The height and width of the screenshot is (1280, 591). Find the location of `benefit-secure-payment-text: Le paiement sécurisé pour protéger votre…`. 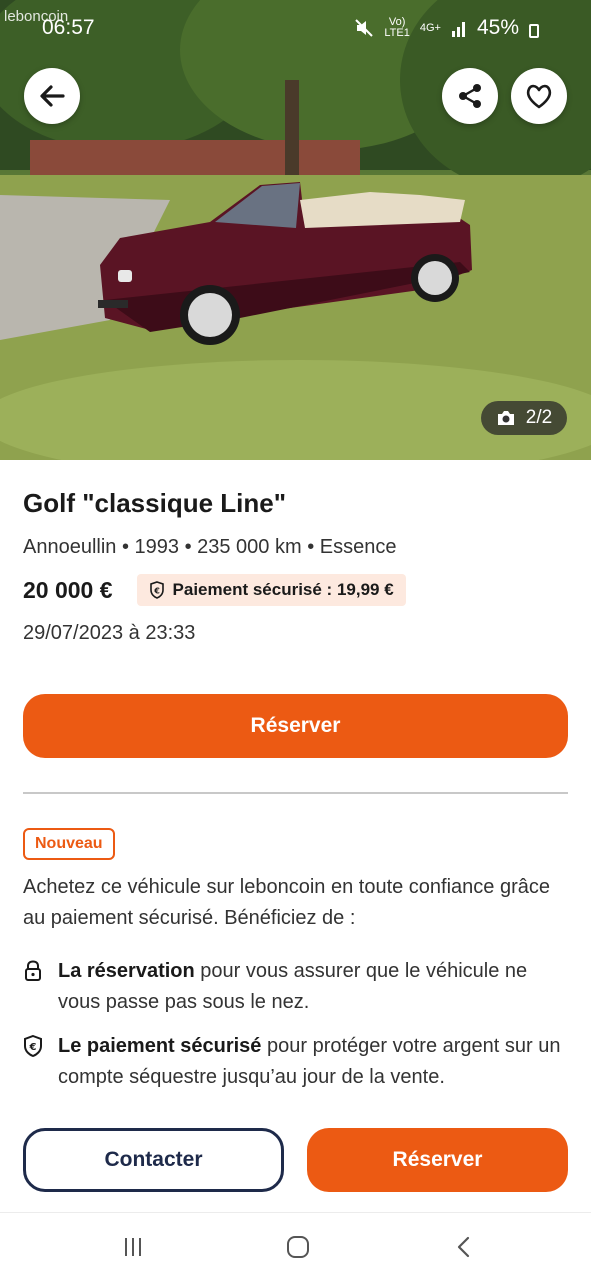

benefit-secure-payment-text: Le paiement sécurisé pour protéger votre… is located at coordinates (313, 1062).